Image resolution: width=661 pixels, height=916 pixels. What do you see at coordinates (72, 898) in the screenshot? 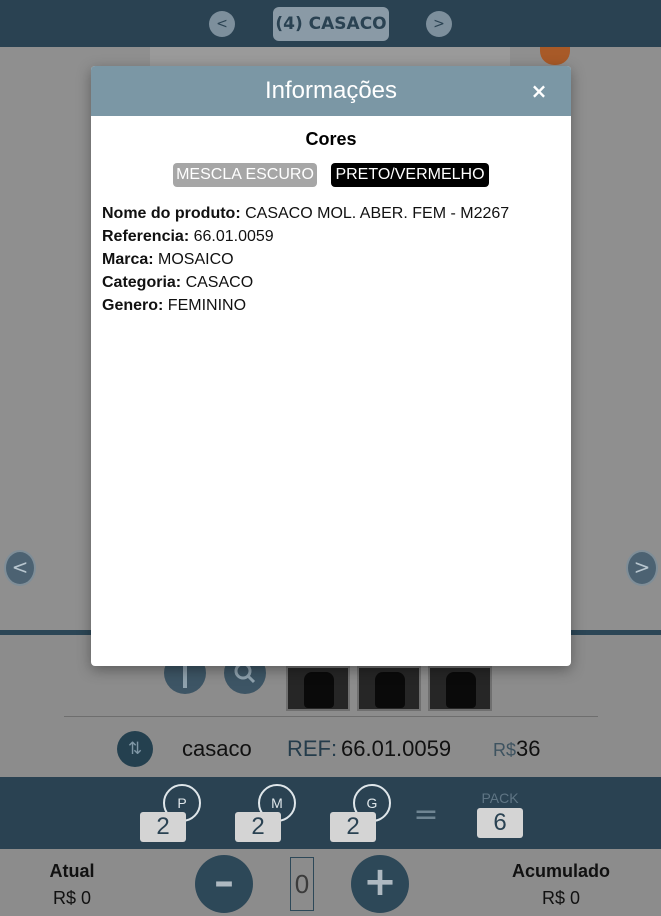
I see `current-value: R$ 0` at bounding box center [72, 898].